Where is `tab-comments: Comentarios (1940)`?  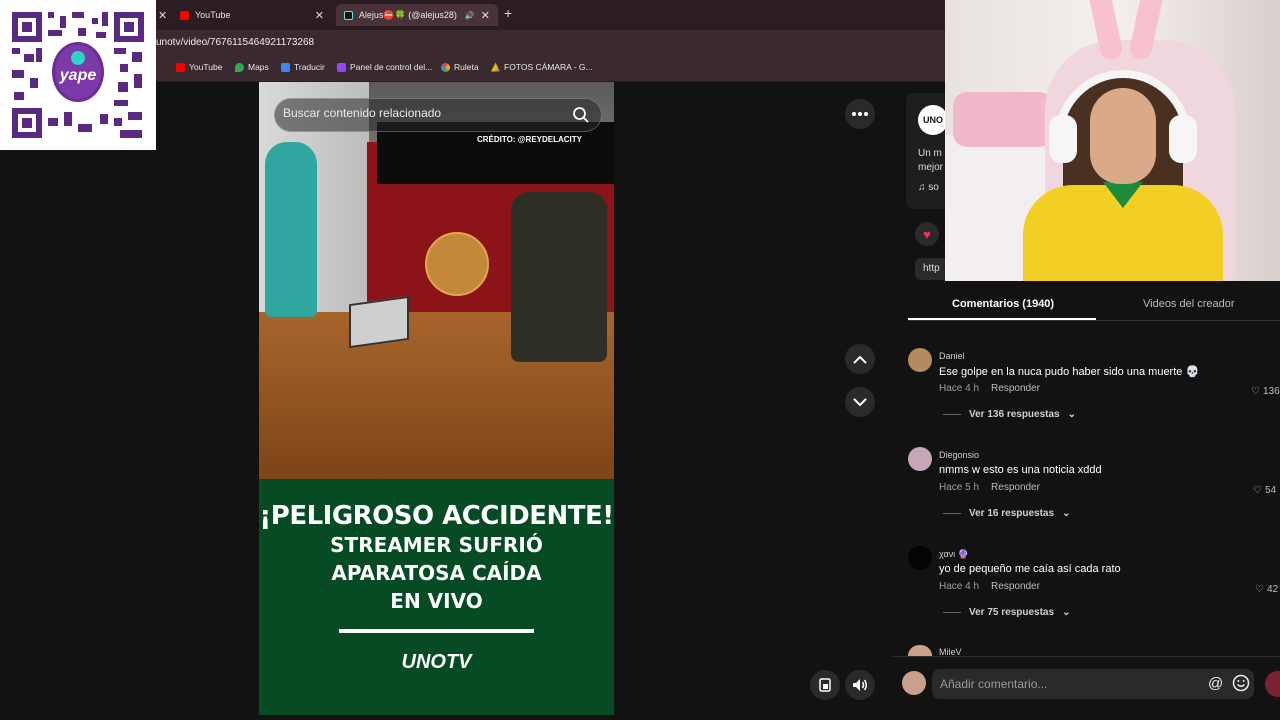
tab-comments: Comentarios (1940) is located at coordinates (1003, 304).